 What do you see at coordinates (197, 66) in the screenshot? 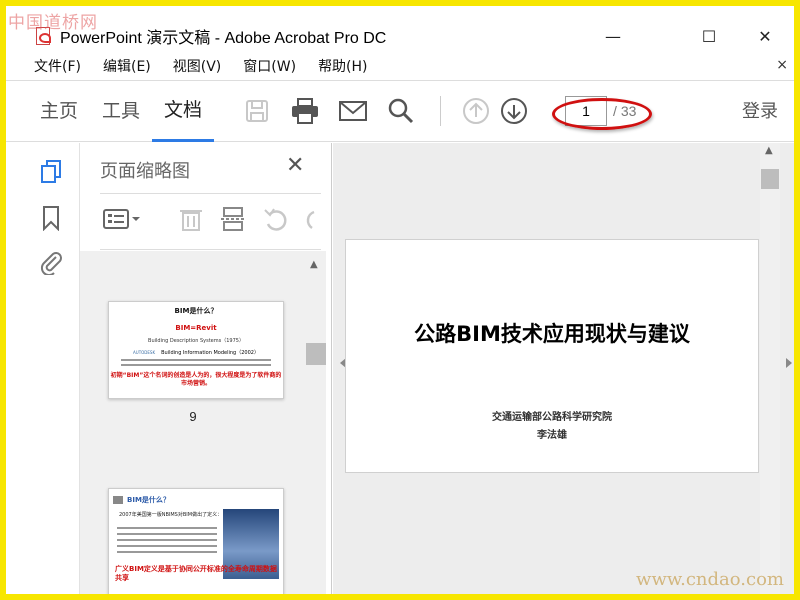
I see `menu-view: 视图(V)` at bounding box center [197, 66].